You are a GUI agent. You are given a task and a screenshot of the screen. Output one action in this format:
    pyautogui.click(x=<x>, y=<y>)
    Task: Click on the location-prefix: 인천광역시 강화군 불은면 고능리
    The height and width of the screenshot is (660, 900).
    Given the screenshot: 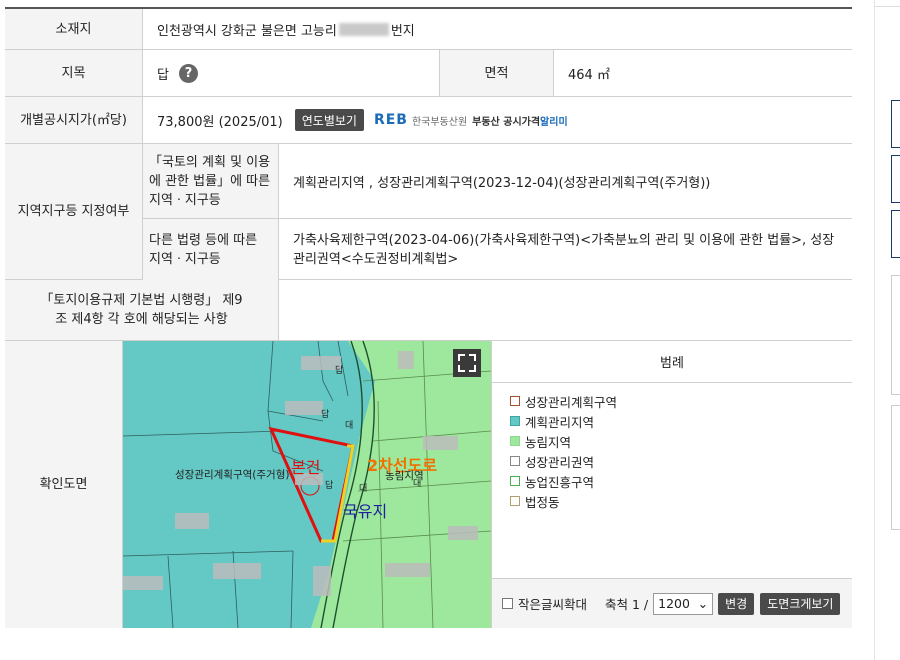 What is the action you would take?
    pyautogui.click(x=247, y=31)
    